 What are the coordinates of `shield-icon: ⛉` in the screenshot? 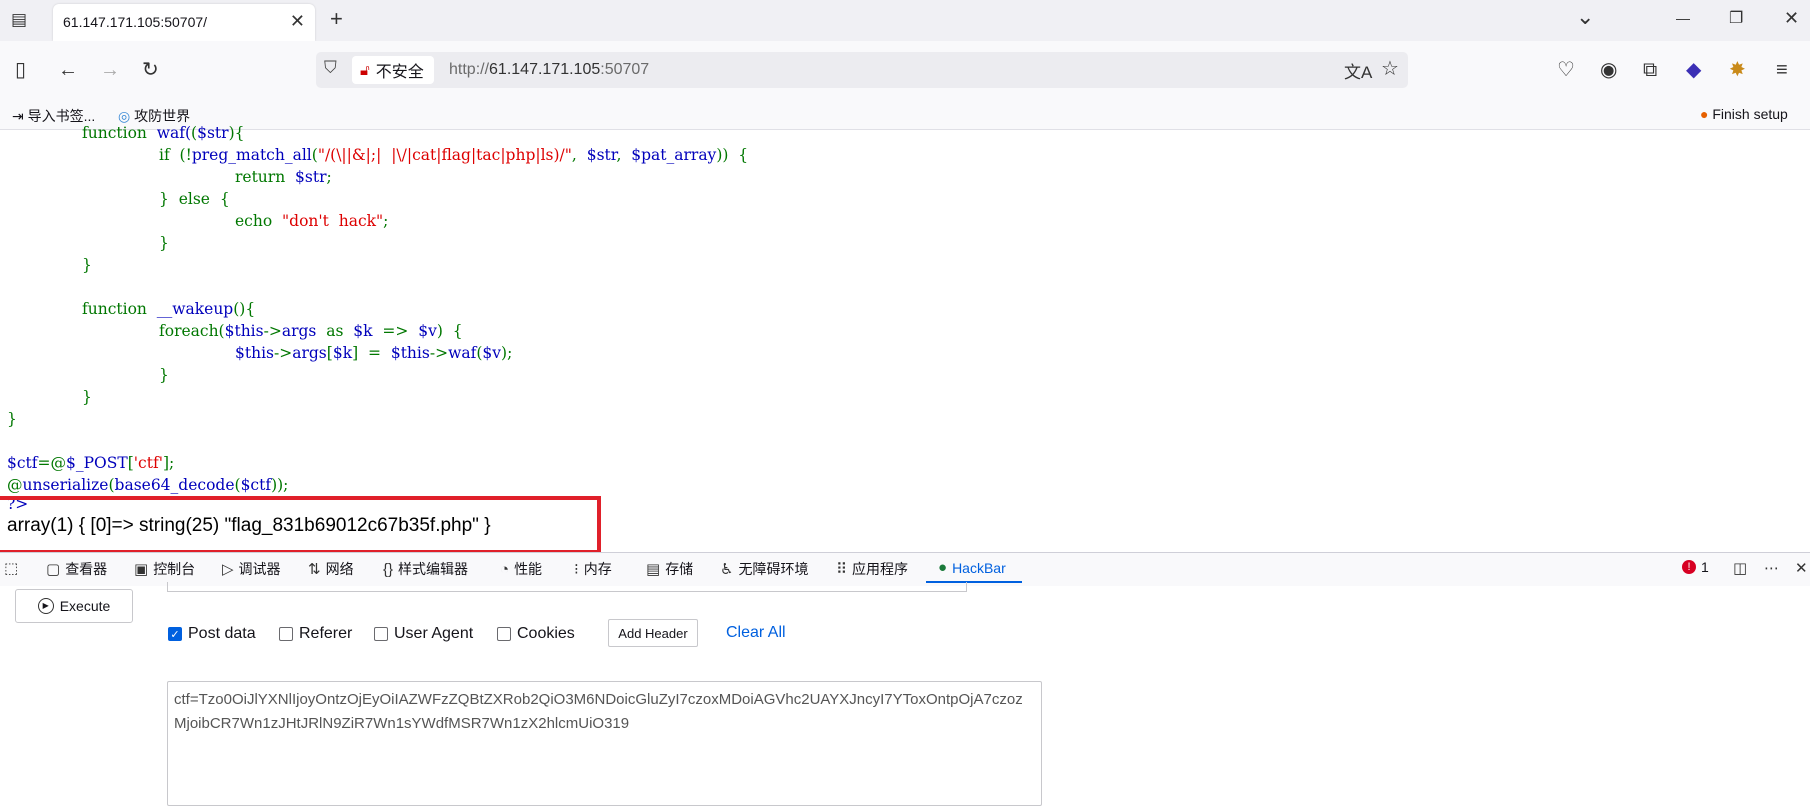 It's located at (330, 68).